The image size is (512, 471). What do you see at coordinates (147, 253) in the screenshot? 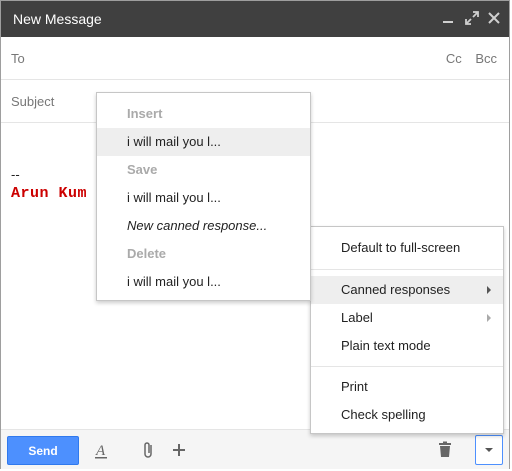
I see `delete-header: Delete` at bounding box center [147, 253].